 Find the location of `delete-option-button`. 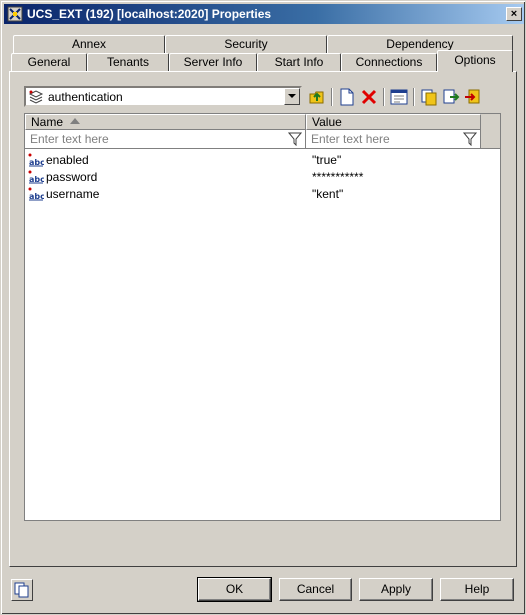

delete-option-button is located at coordinates (369, 97).